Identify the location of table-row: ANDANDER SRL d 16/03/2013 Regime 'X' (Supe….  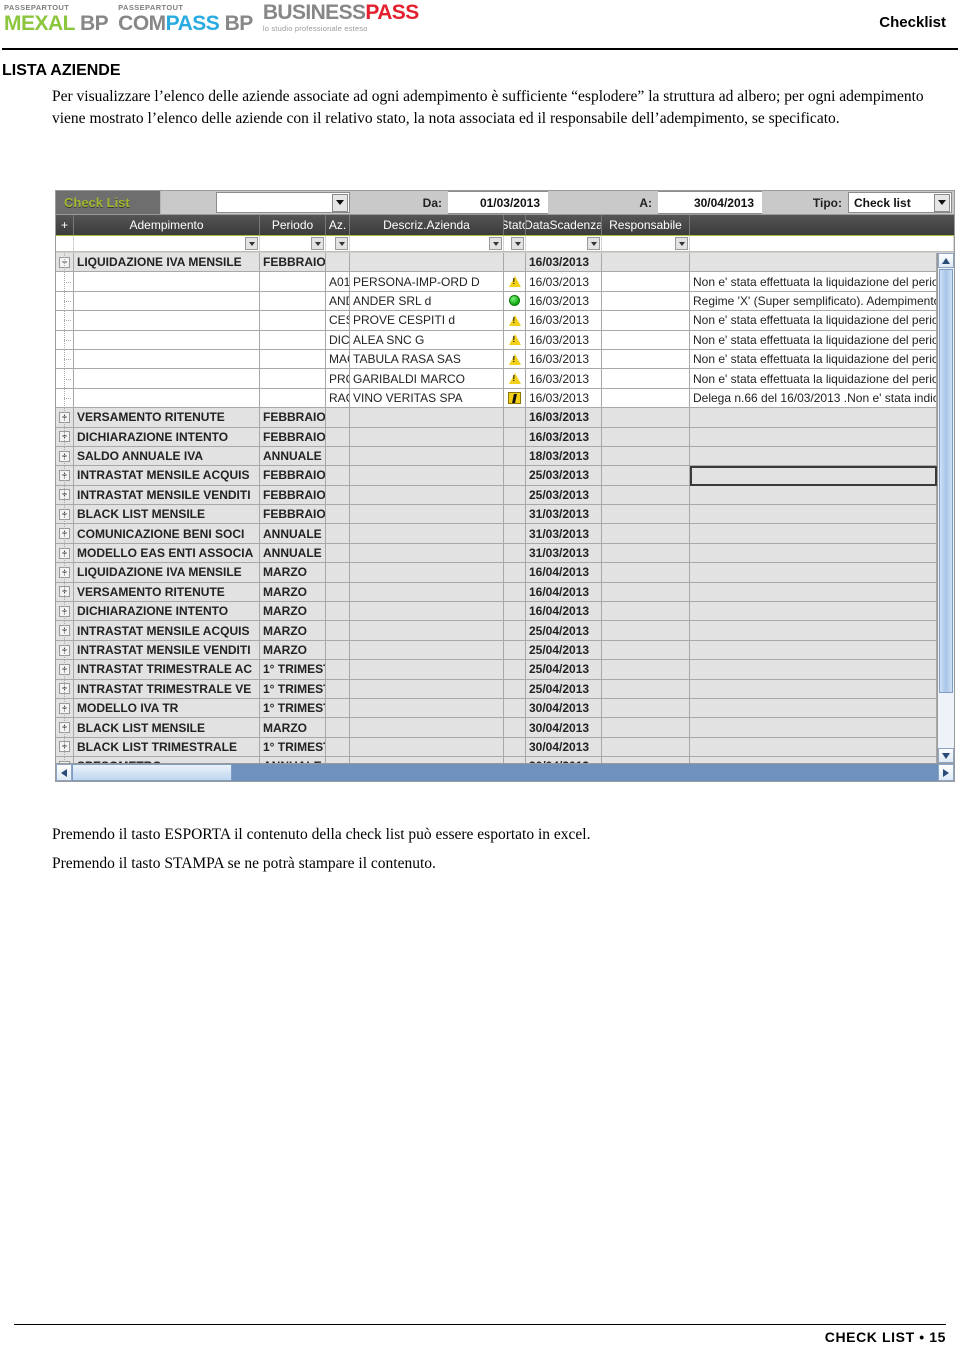
(496, 301).